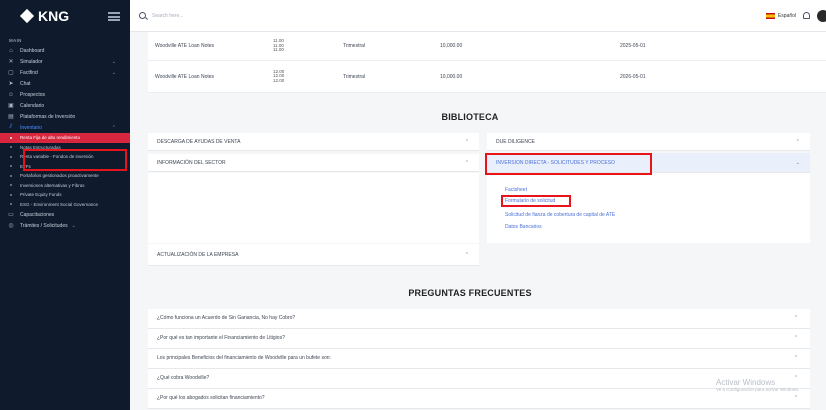  Describe the element at coordinates (470, 293) in the screenshot. I see `faq-title: PREGUNTAS FRECUENTES` at that location.